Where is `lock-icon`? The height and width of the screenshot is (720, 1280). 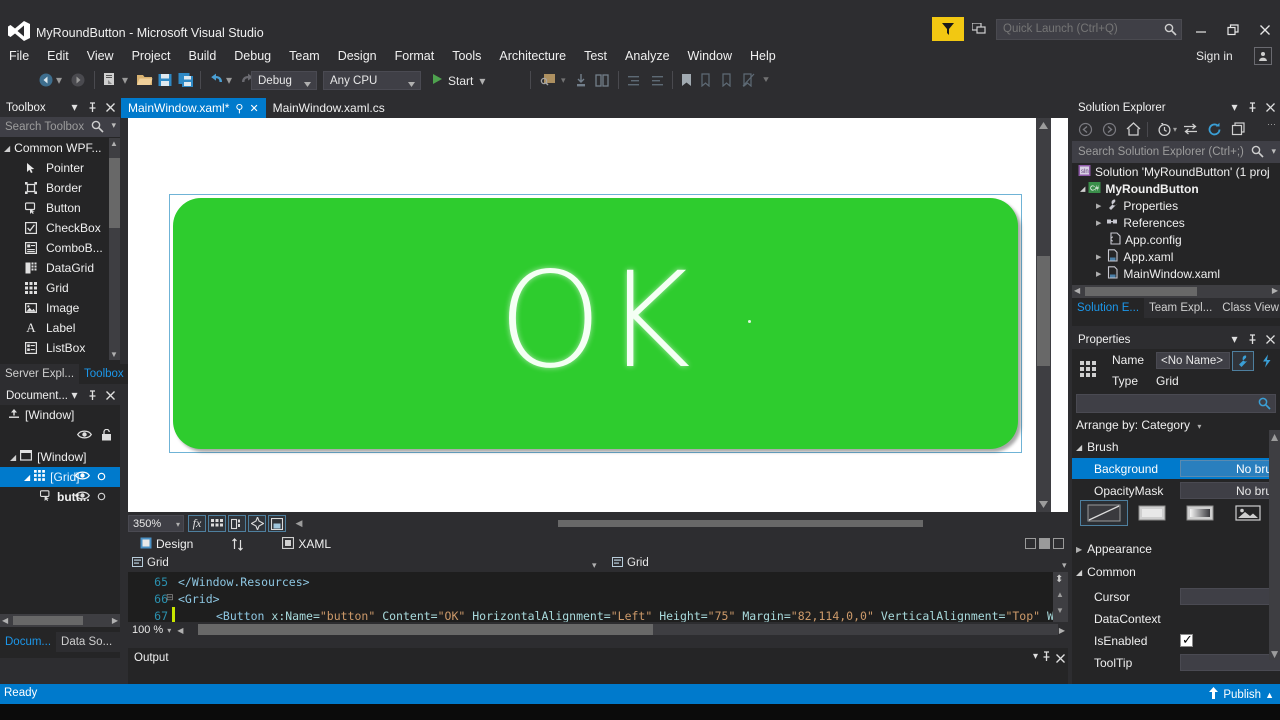
lock-icon is located at coordinates (106, 436).